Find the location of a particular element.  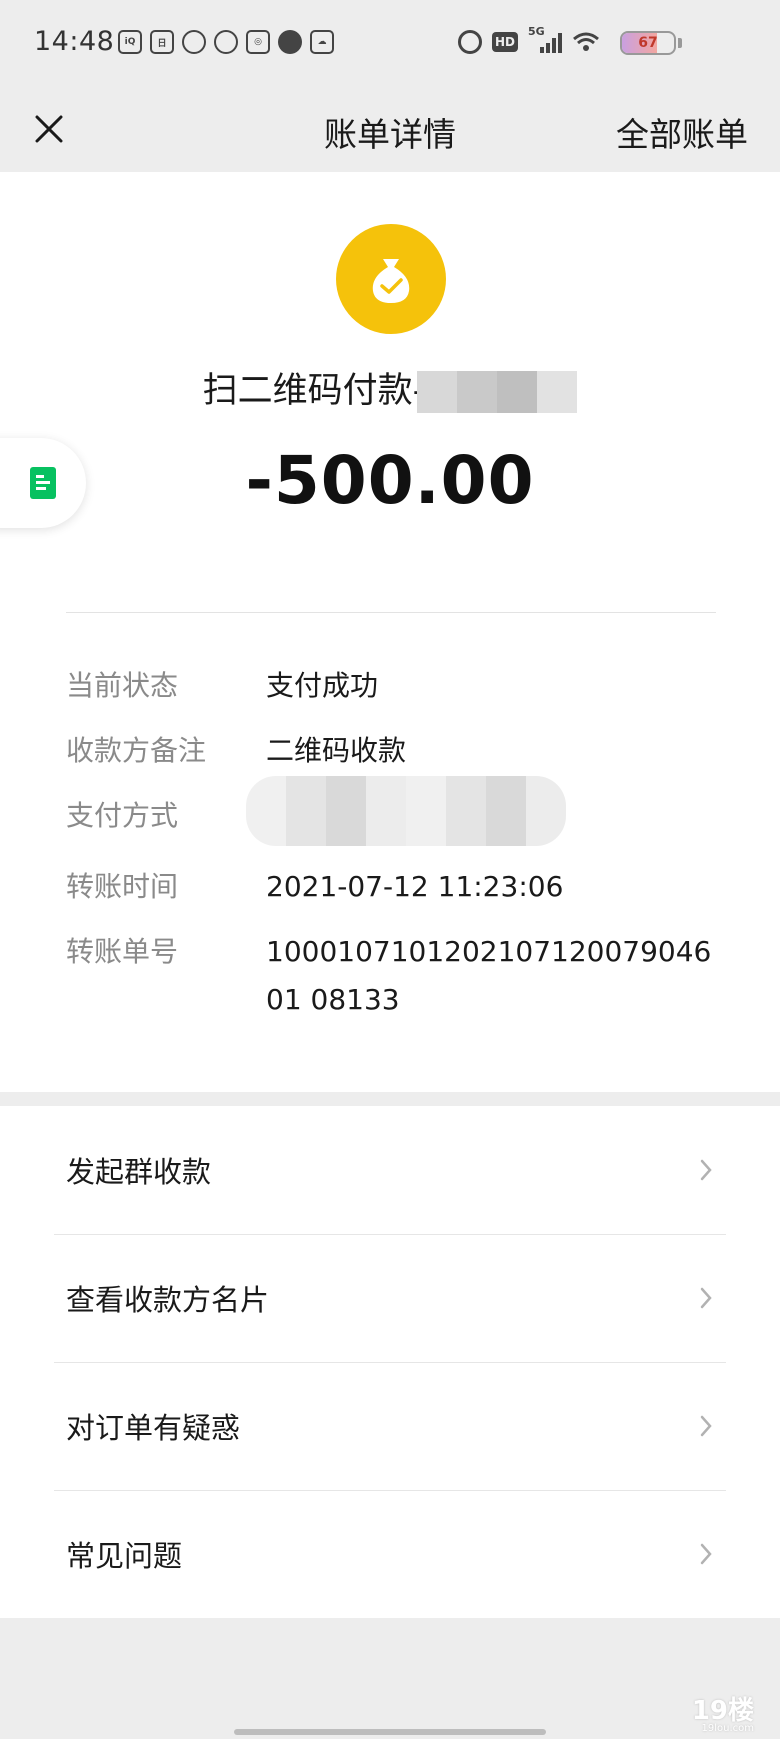

redacted-merchant is located at coordinates (497, 392).